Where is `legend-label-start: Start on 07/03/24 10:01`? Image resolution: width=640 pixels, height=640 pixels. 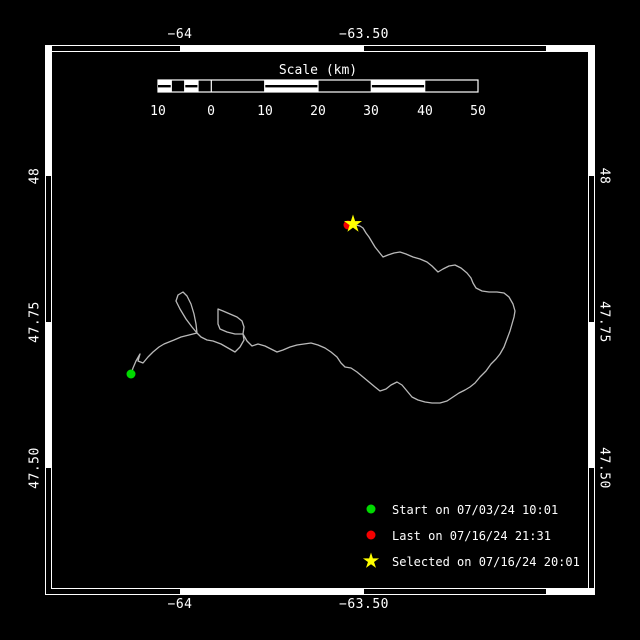
legend-label-start: Start on 07/03/24 10:01 is located at coordinates (475, 510).